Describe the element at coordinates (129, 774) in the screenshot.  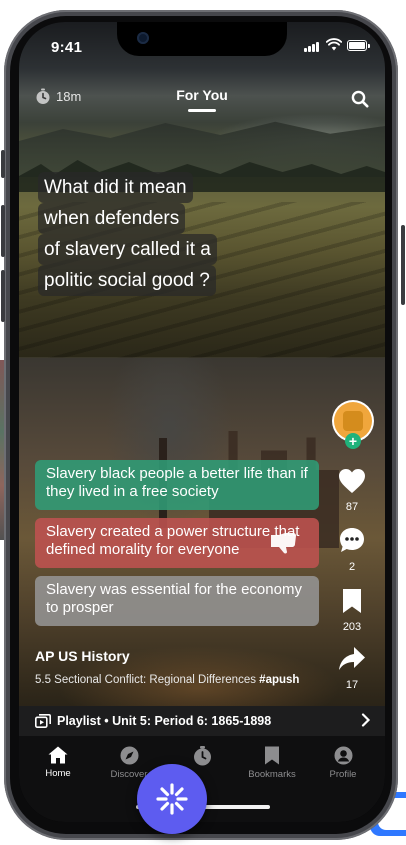
I see `tab-label: Discover` at that location.